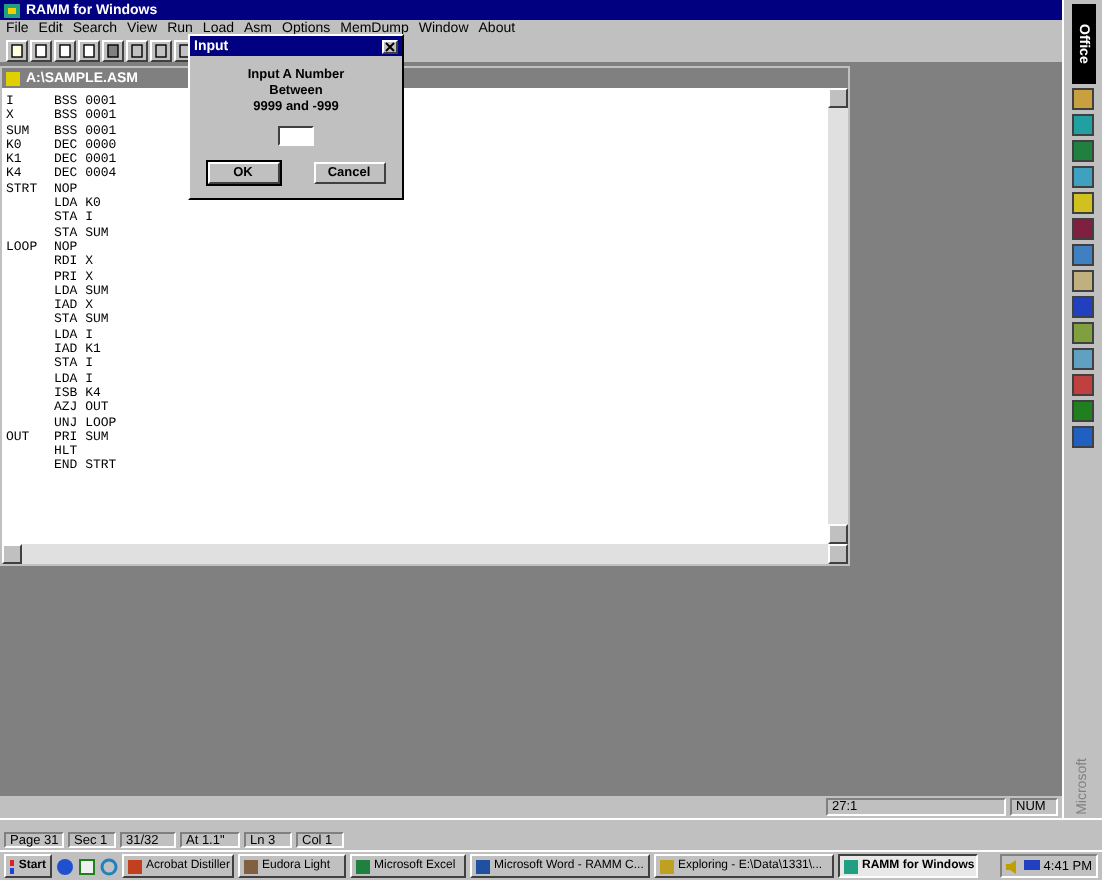 Image resolution: width=1102 pixels, height=880 pixels. I want to click on monitor-icon, so click(1031, 866).